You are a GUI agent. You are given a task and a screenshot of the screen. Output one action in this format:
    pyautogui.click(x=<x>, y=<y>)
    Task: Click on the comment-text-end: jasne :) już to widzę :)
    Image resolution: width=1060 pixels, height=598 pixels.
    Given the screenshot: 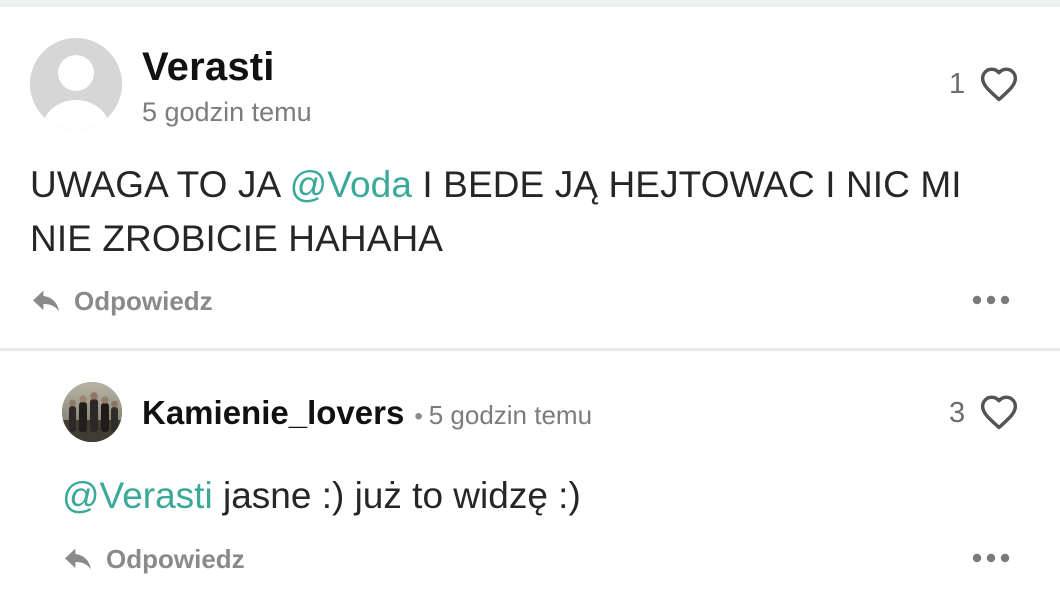 What is the action you would take?
    pyautogui.click(x=396, y=495)
    